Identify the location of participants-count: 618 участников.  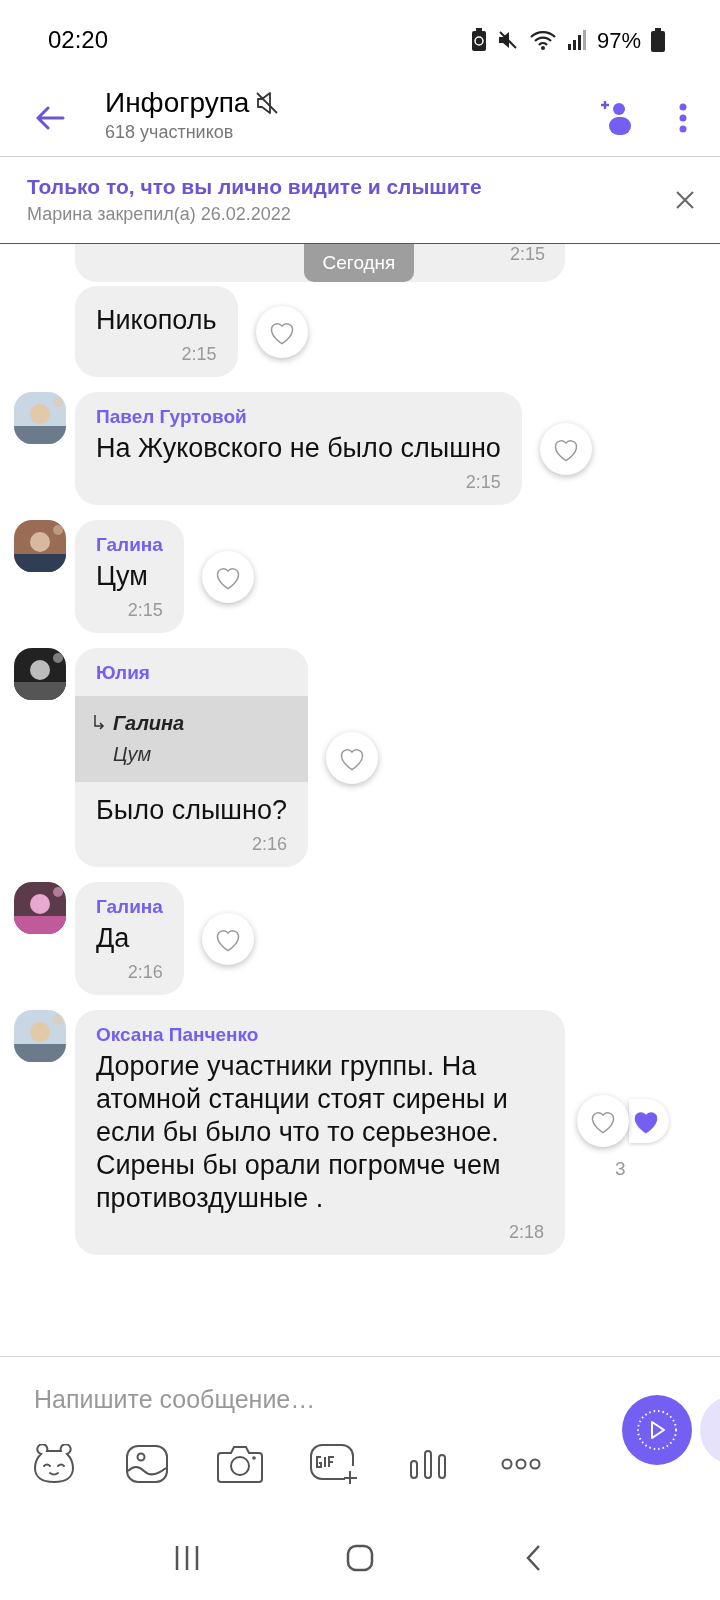
(170, 132).